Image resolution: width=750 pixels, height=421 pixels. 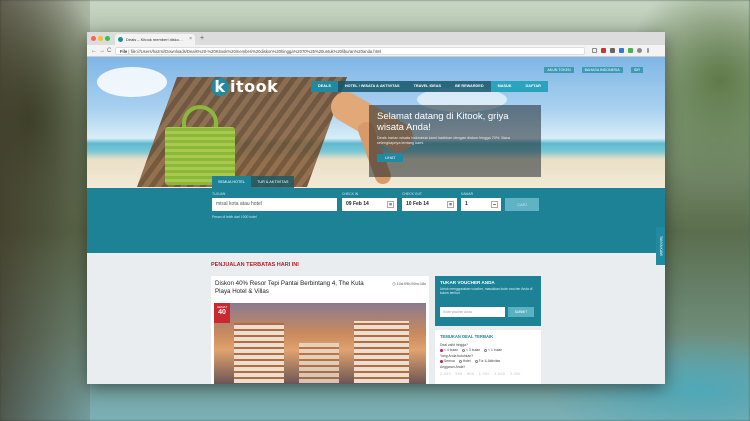 What do you see at coordinates (102, 51) in the screenshot?
I see `forward-icon: →` at bounding box center [102, 51].